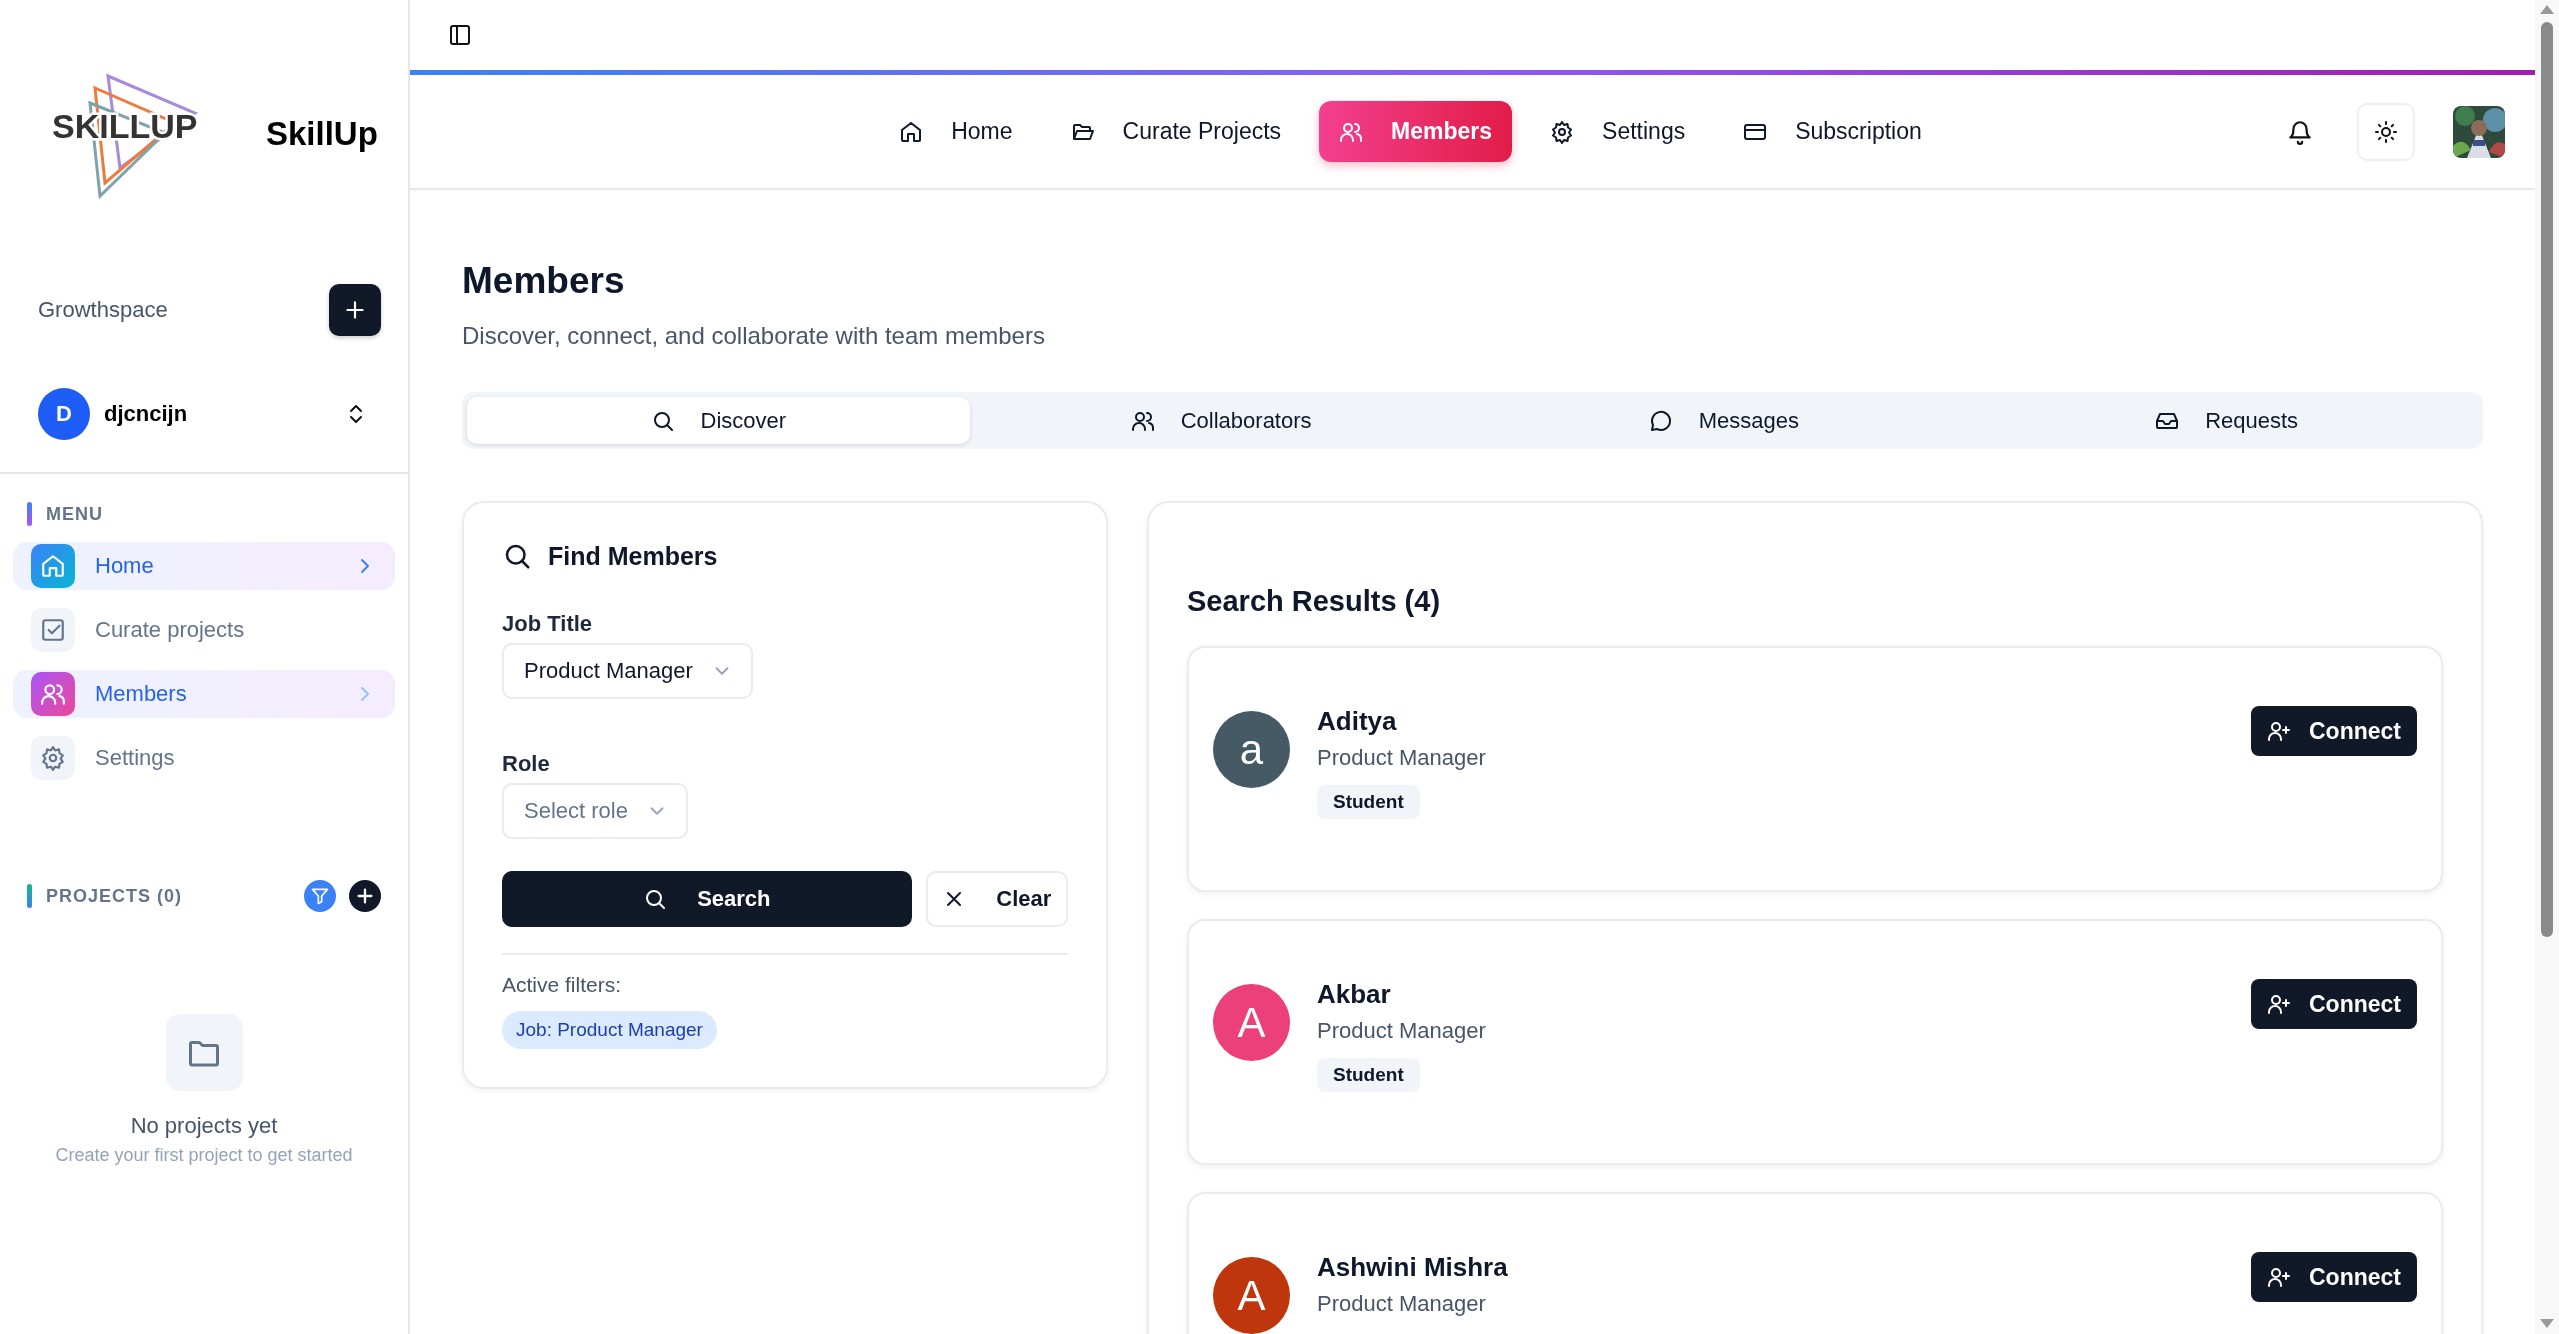 The width and height of the screenshot is (2559, 1334). I want to click on empty-text: Create your first project to get started, so click(204, 1155).